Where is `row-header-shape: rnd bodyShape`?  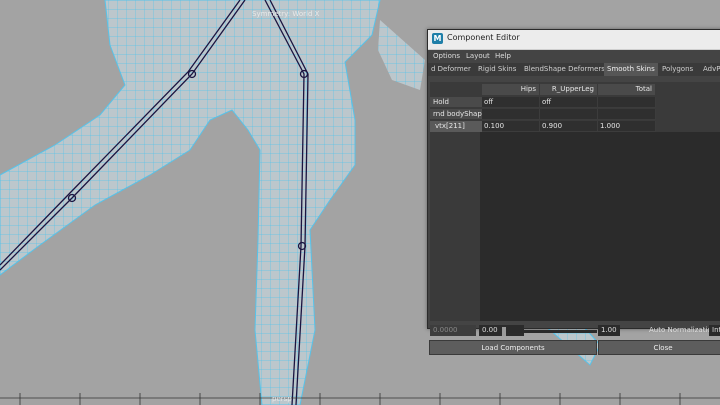 row-header-shape: rnd bodyShape is located at coordinates (456, 114).